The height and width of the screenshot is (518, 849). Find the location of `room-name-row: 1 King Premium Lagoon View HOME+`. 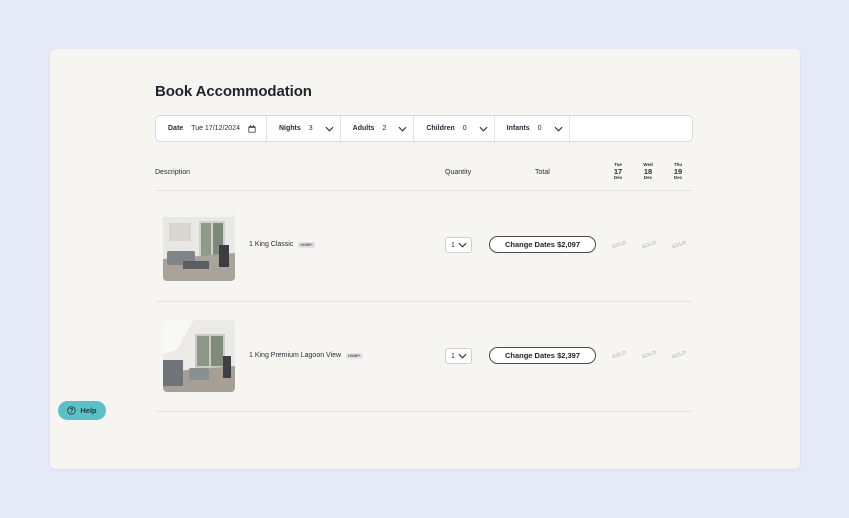

room-name-row: 1 King Premium Lagoon View HOME+ is located at coordinates (306, 355).